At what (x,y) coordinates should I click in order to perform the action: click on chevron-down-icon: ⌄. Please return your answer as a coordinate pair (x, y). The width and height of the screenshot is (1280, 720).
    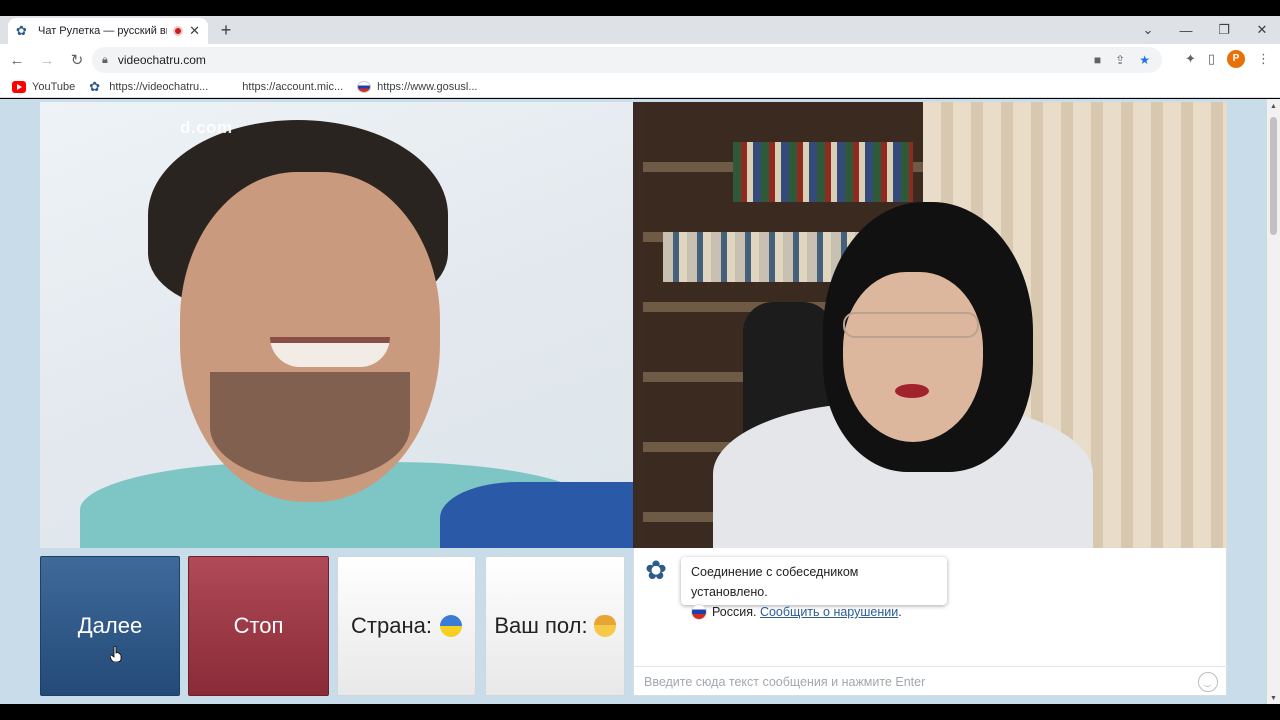
    Looking at the image, I should click on (1148, 30).